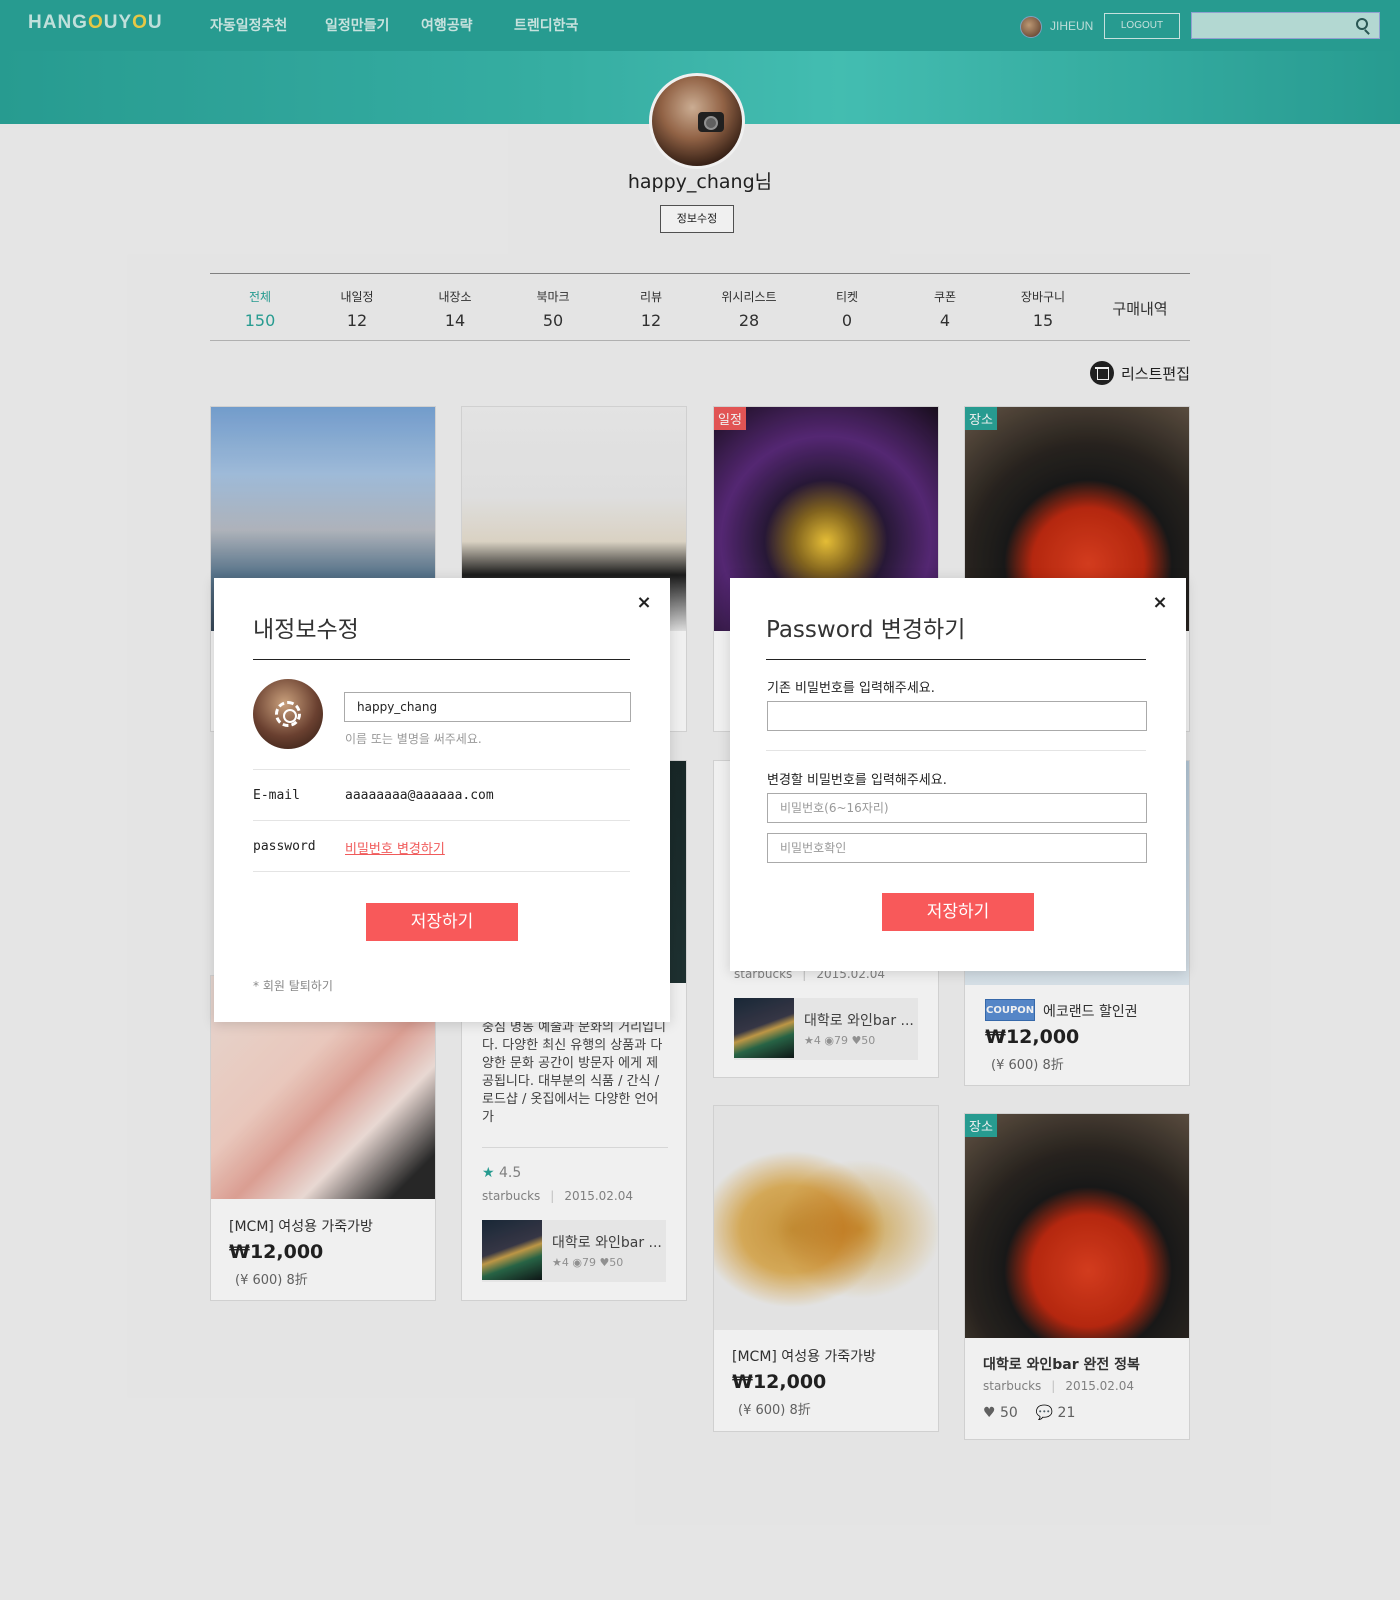  What do you see at coordinates (857, 780) in the screenshot?
I see `new-password-label: 변경할 비밀번호를 입력해주세요.` at bounding box center [857, 780].